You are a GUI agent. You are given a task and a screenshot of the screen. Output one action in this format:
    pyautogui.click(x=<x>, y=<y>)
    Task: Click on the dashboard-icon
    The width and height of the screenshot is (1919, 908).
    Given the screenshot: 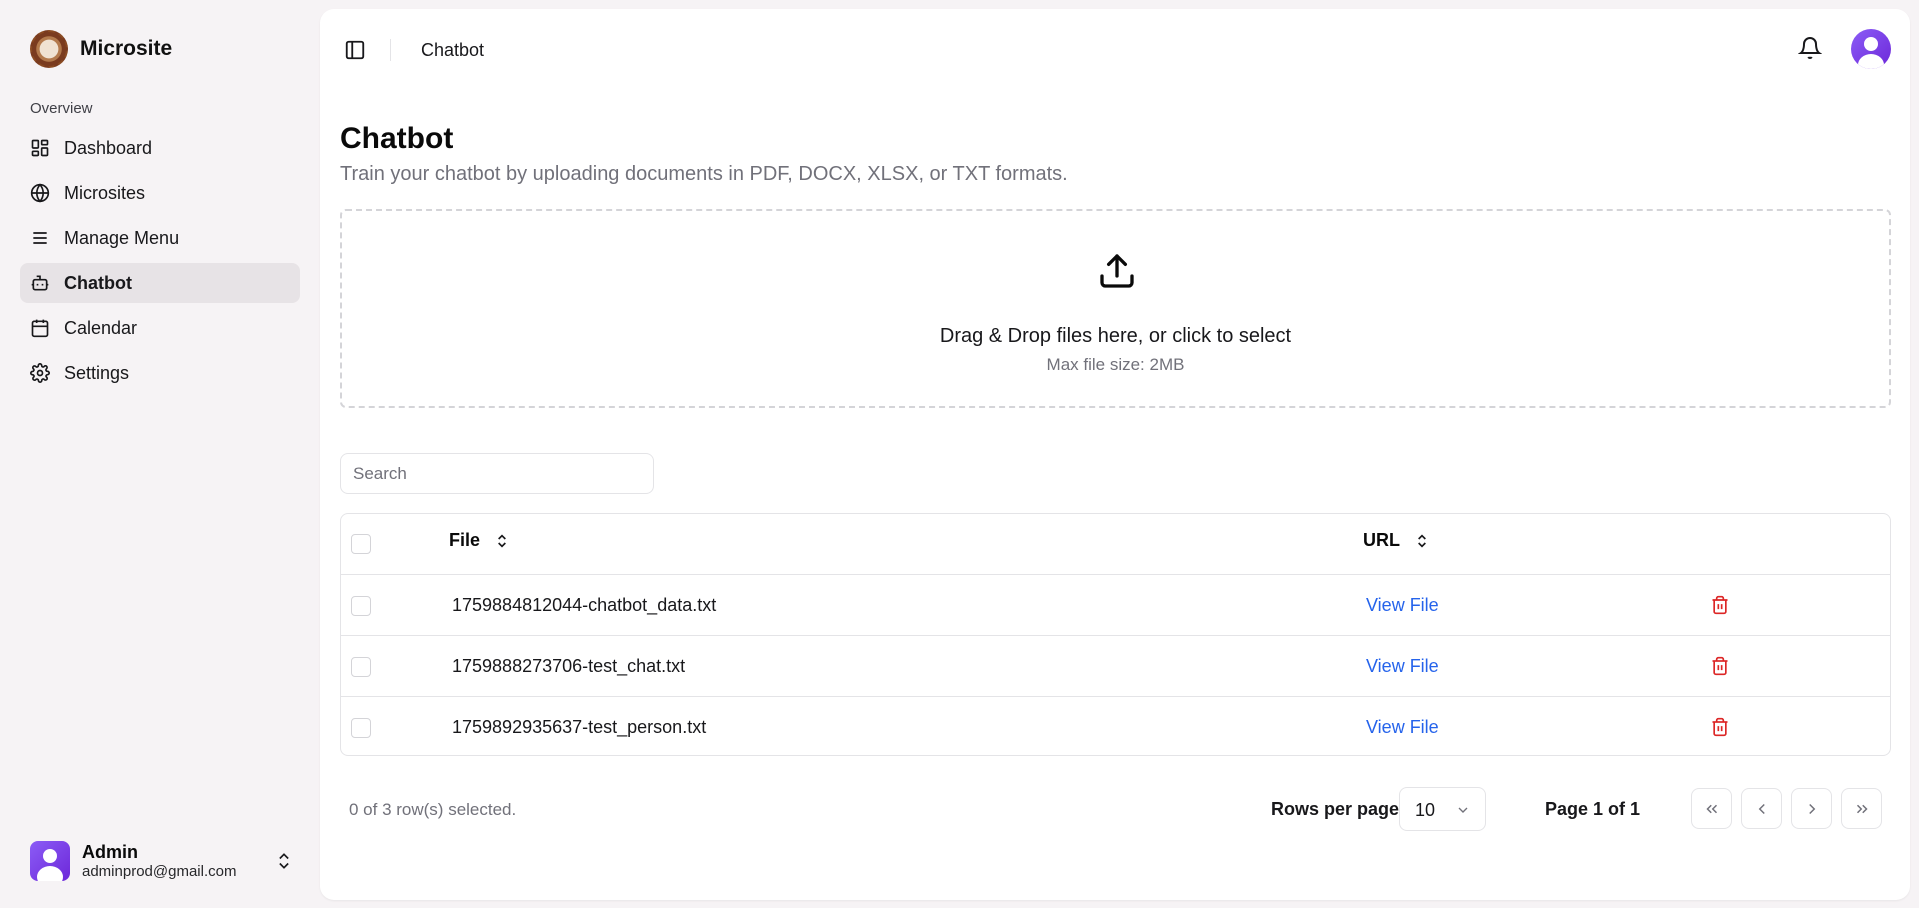 What is the action you would take?
    pyautogui.click(x=40, y=148)
    